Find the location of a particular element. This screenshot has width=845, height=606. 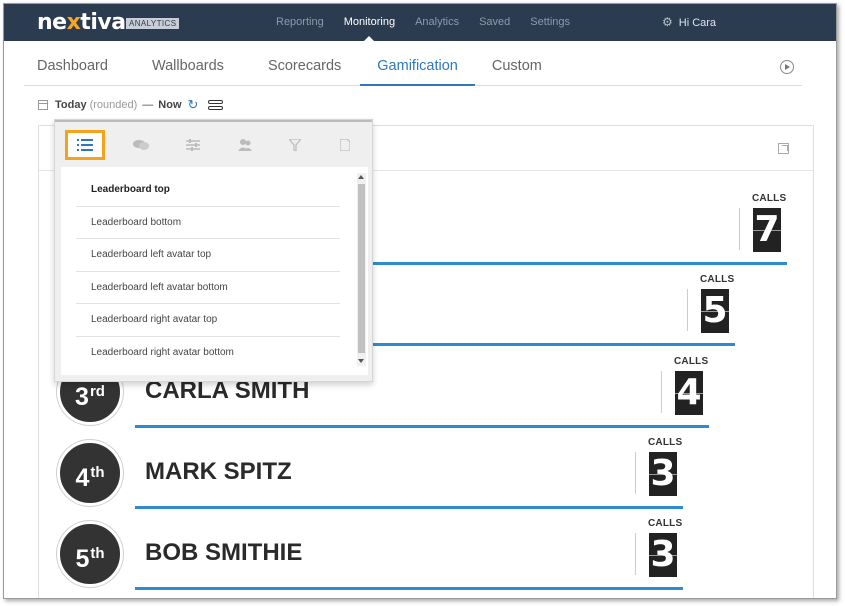

filter-icon is located at coordinates (295, 145).